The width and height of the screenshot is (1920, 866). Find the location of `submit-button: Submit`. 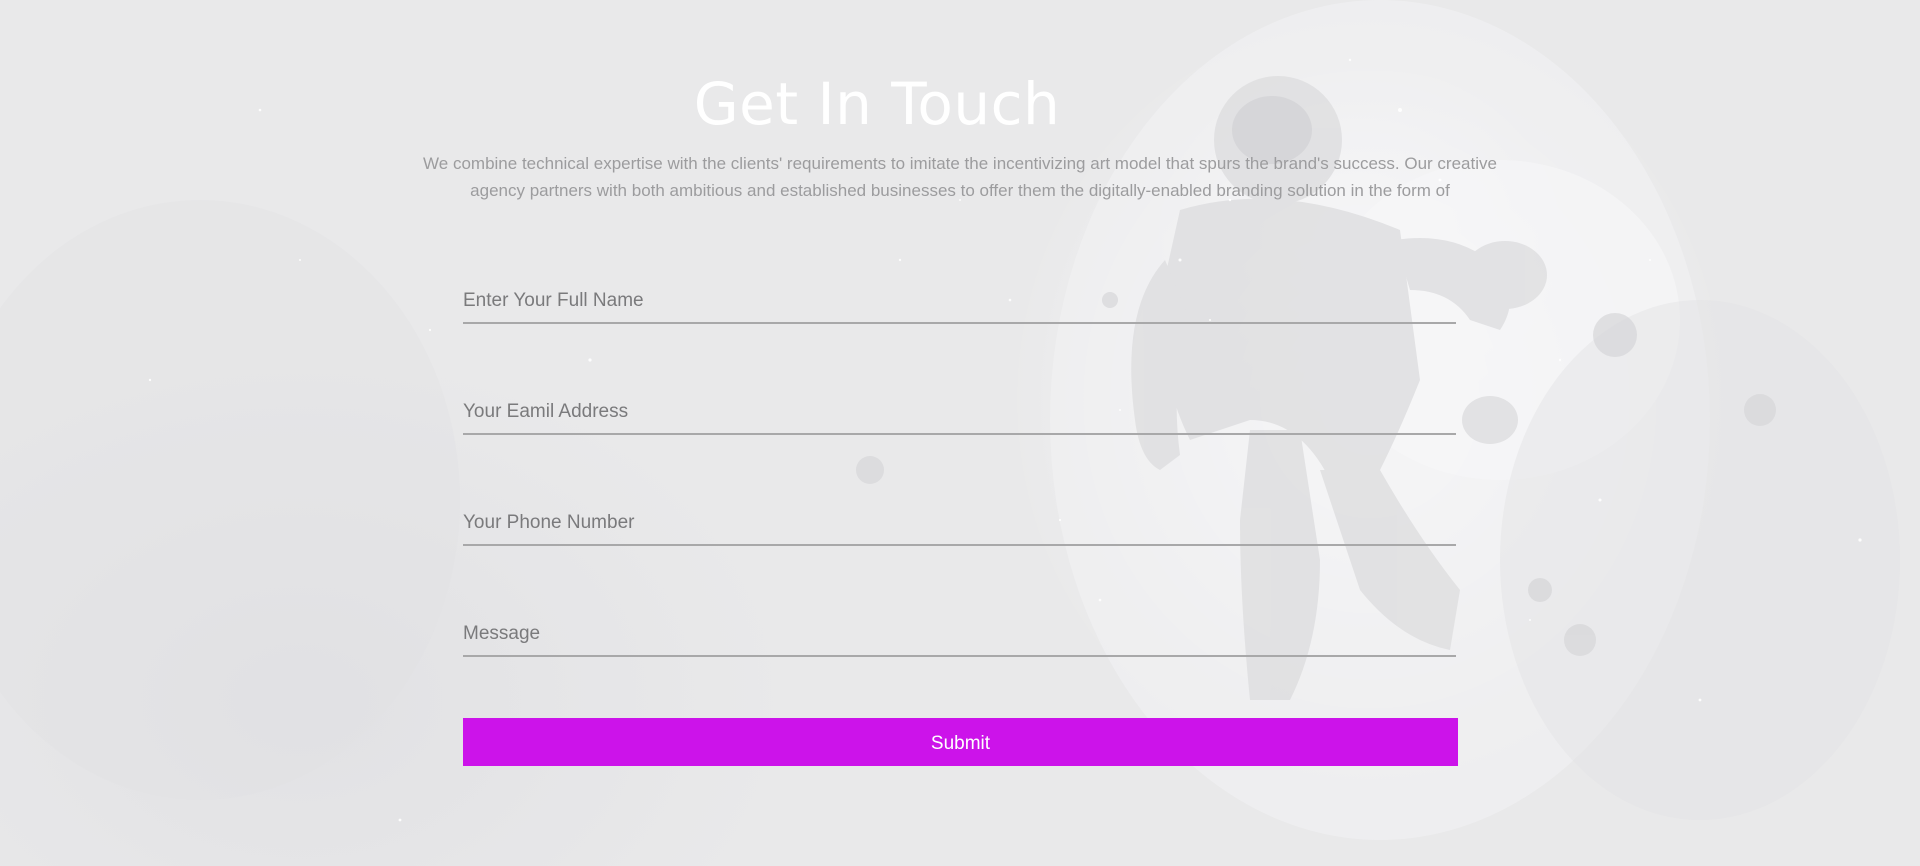

submit-button: Submit is located at coordinates (960, 742).